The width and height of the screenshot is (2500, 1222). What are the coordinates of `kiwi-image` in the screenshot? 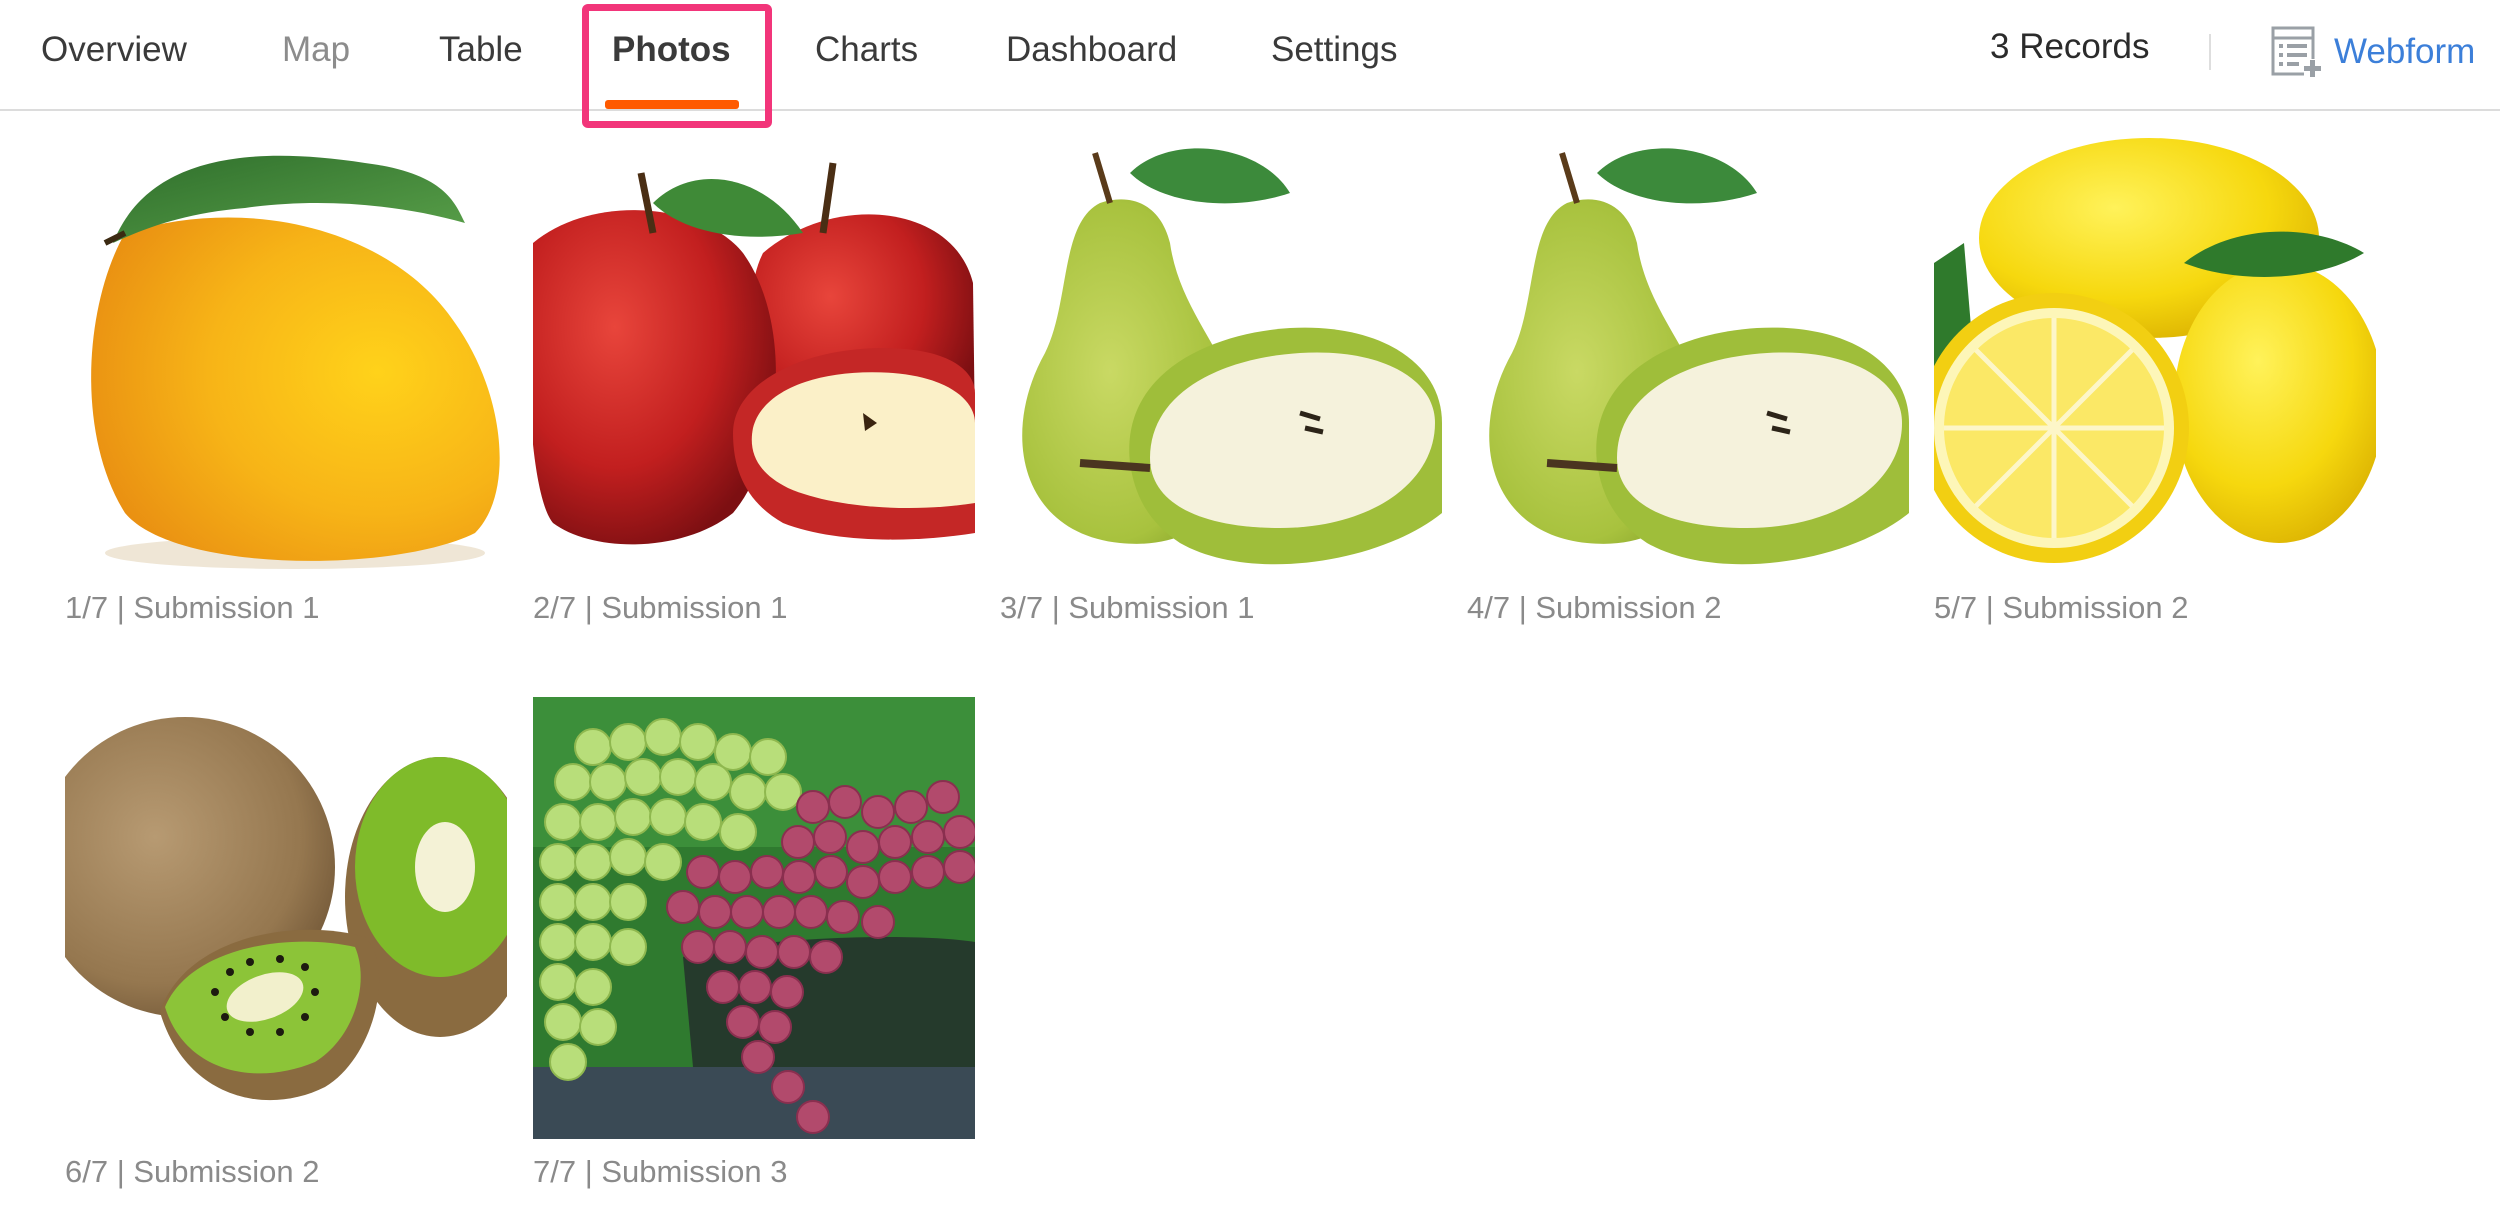 It's located at (286, 918).